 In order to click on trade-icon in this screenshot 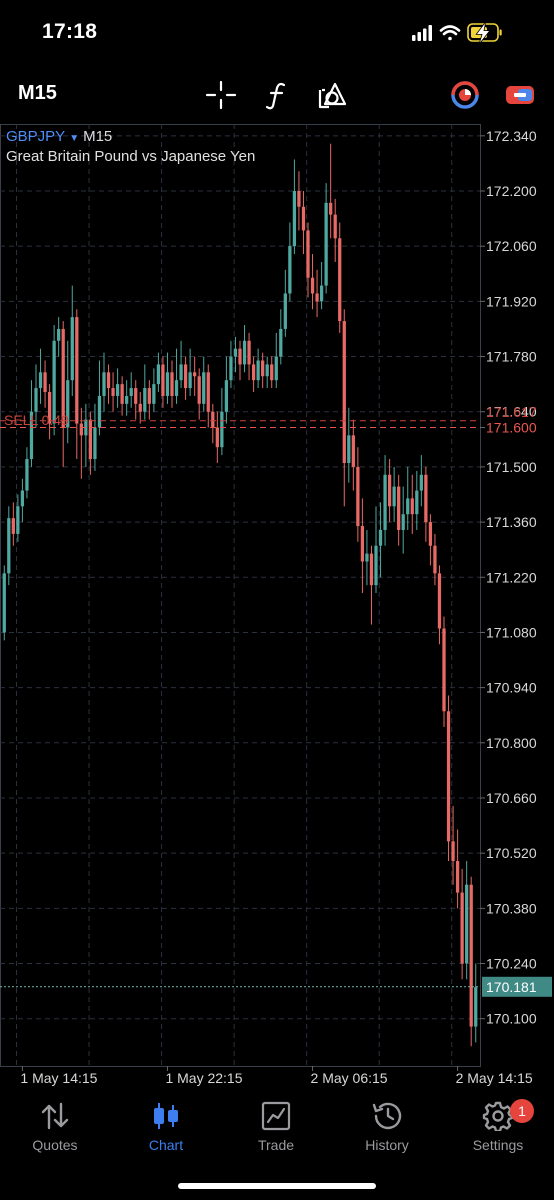, I will do `click(276, 1116)`.